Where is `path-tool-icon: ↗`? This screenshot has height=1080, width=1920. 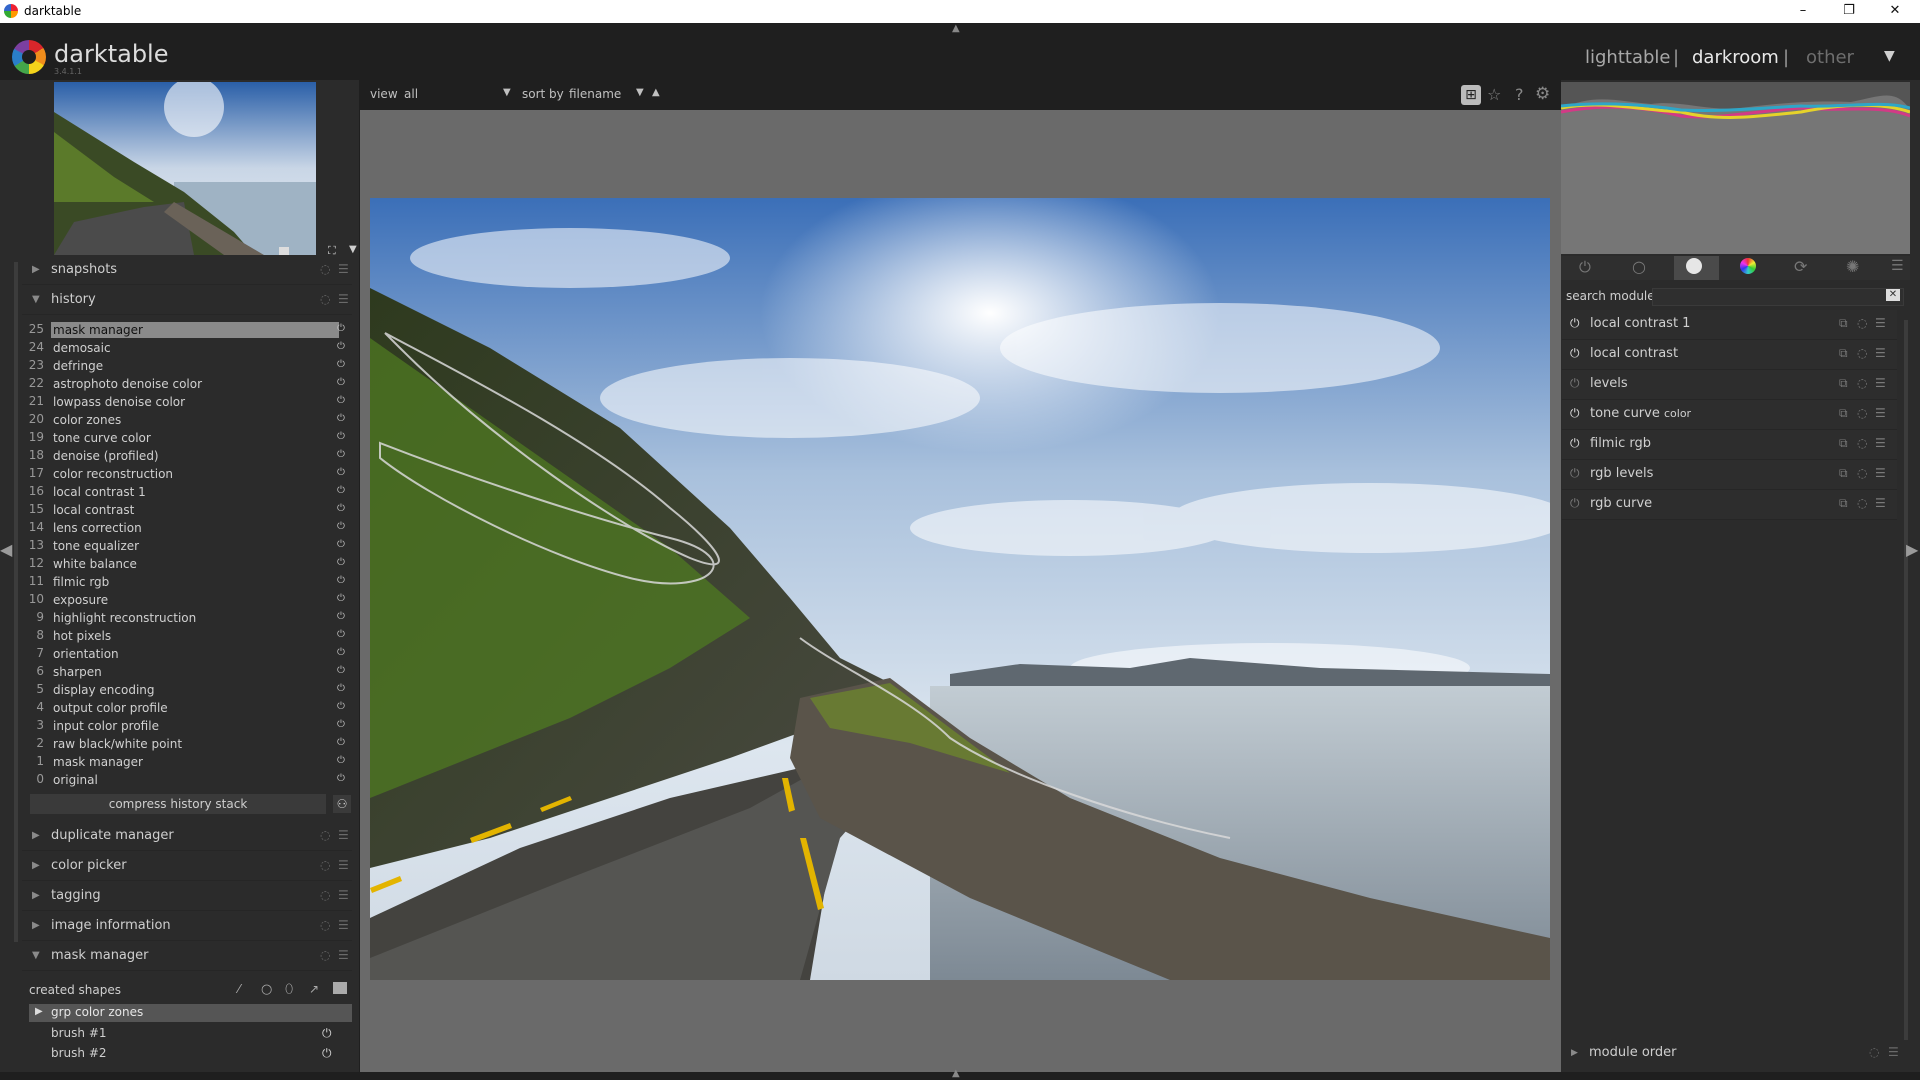 path-tool-icon: ↗ is located at coordinates (314, 989).